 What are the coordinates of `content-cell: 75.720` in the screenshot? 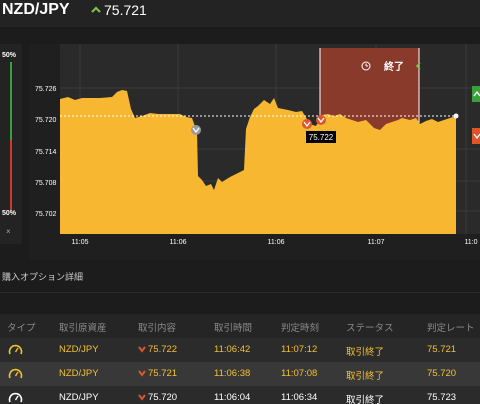 It's located at (163, 397).